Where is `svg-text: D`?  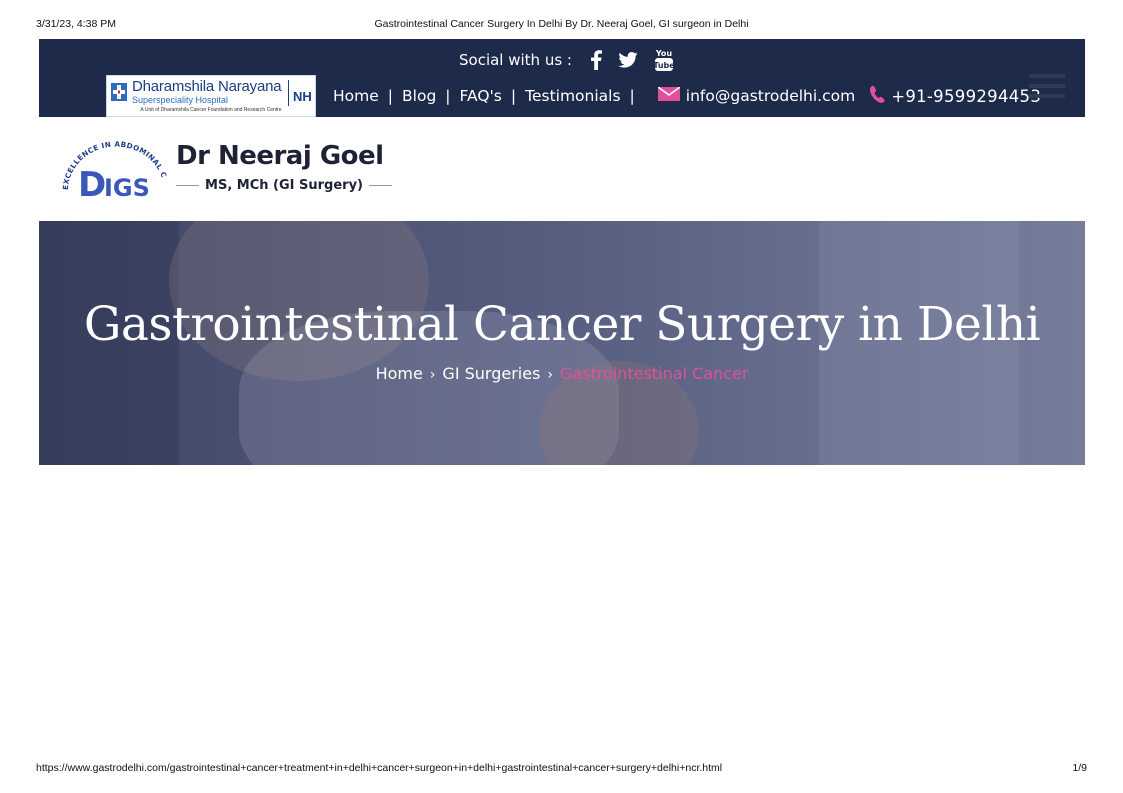 svg-text: D is located at coordinates (92, 184).